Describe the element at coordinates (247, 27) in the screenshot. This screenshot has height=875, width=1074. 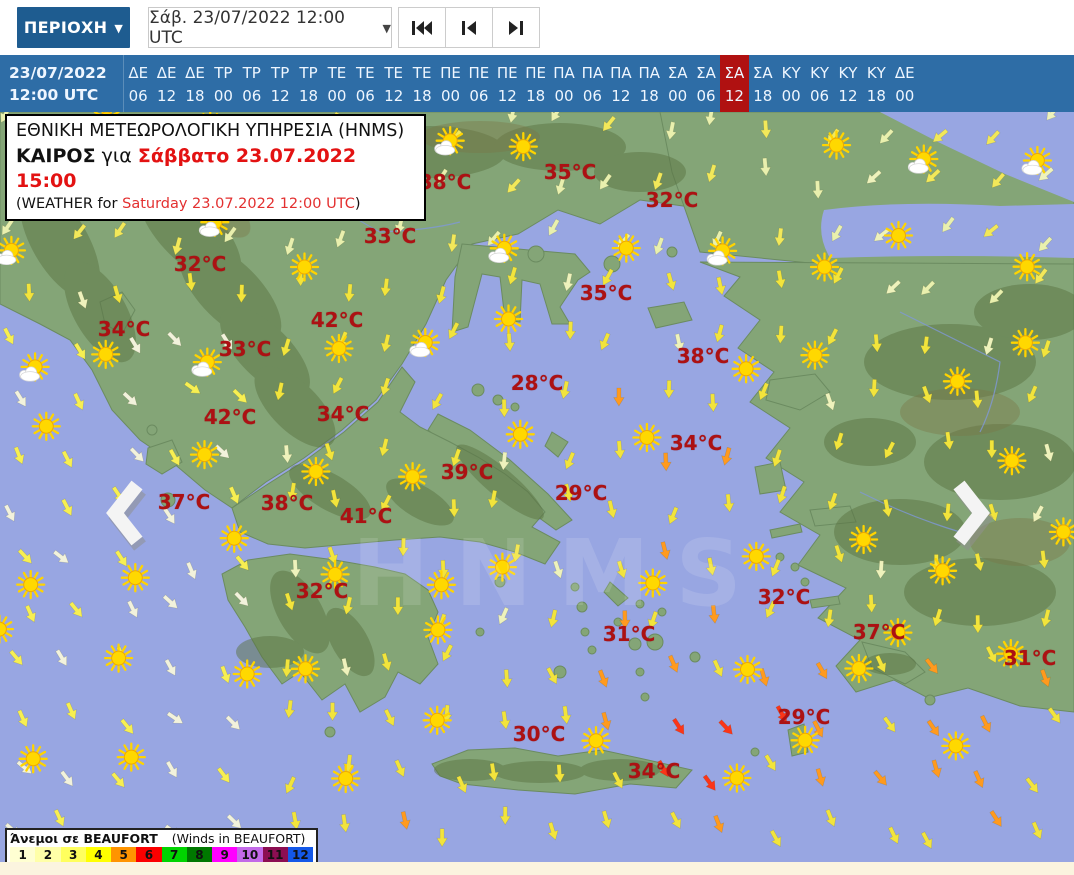
I see `datetime-dropdown-value: Σάβ. 23/07/2022 12:00 UTC` at that location.